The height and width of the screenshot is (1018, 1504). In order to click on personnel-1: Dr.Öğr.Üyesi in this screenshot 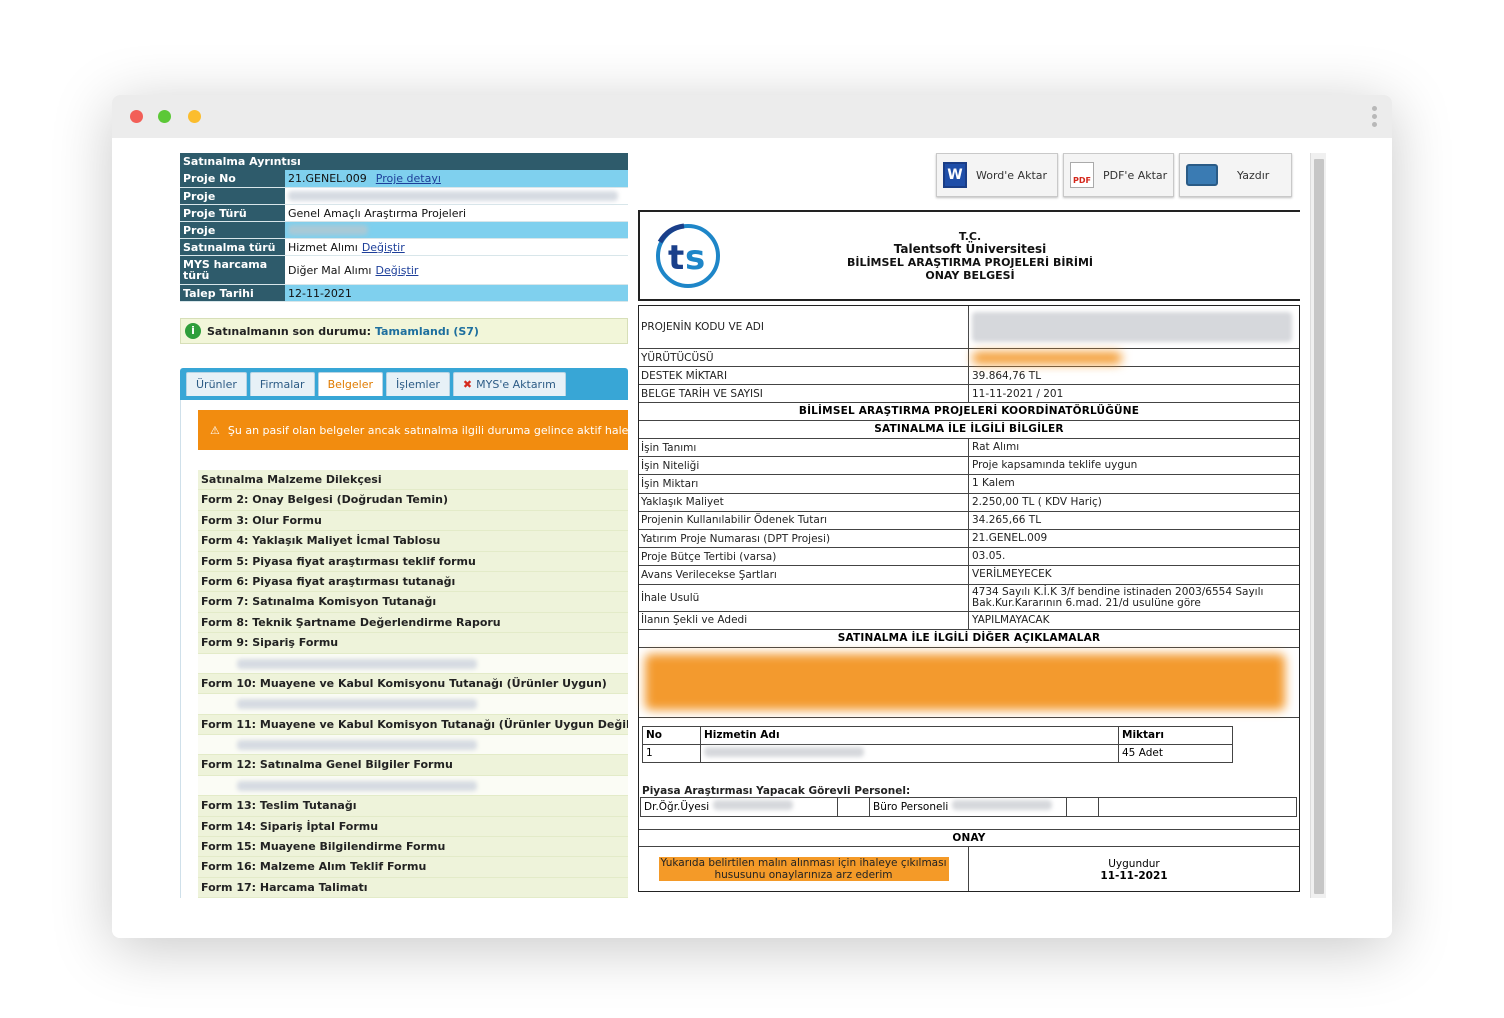, I will do `click(739, 806)`.